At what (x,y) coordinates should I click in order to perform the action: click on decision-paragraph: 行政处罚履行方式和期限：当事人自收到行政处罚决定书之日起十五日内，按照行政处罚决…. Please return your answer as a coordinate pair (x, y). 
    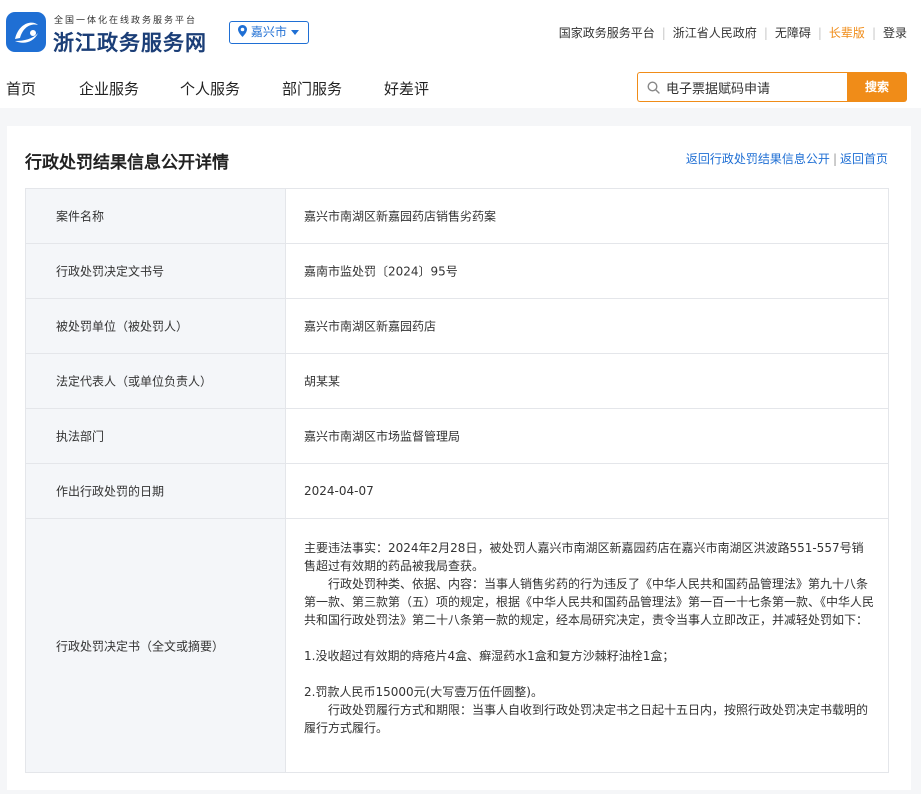
    Looking at the image, I should click on (586, 719).